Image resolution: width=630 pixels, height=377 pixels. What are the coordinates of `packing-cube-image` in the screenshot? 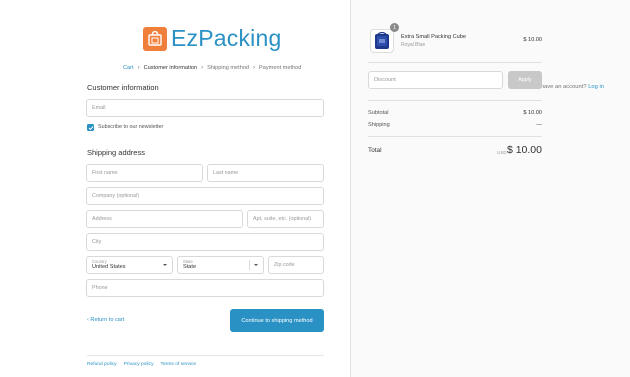 It's located at (382, 40).